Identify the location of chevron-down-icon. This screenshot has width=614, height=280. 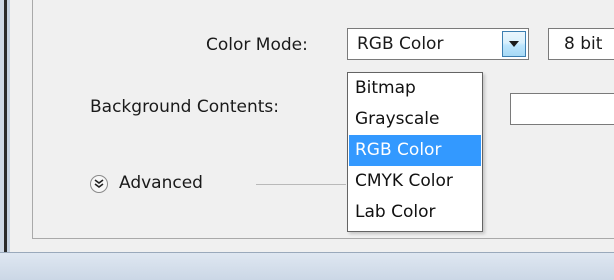
(514, 44).